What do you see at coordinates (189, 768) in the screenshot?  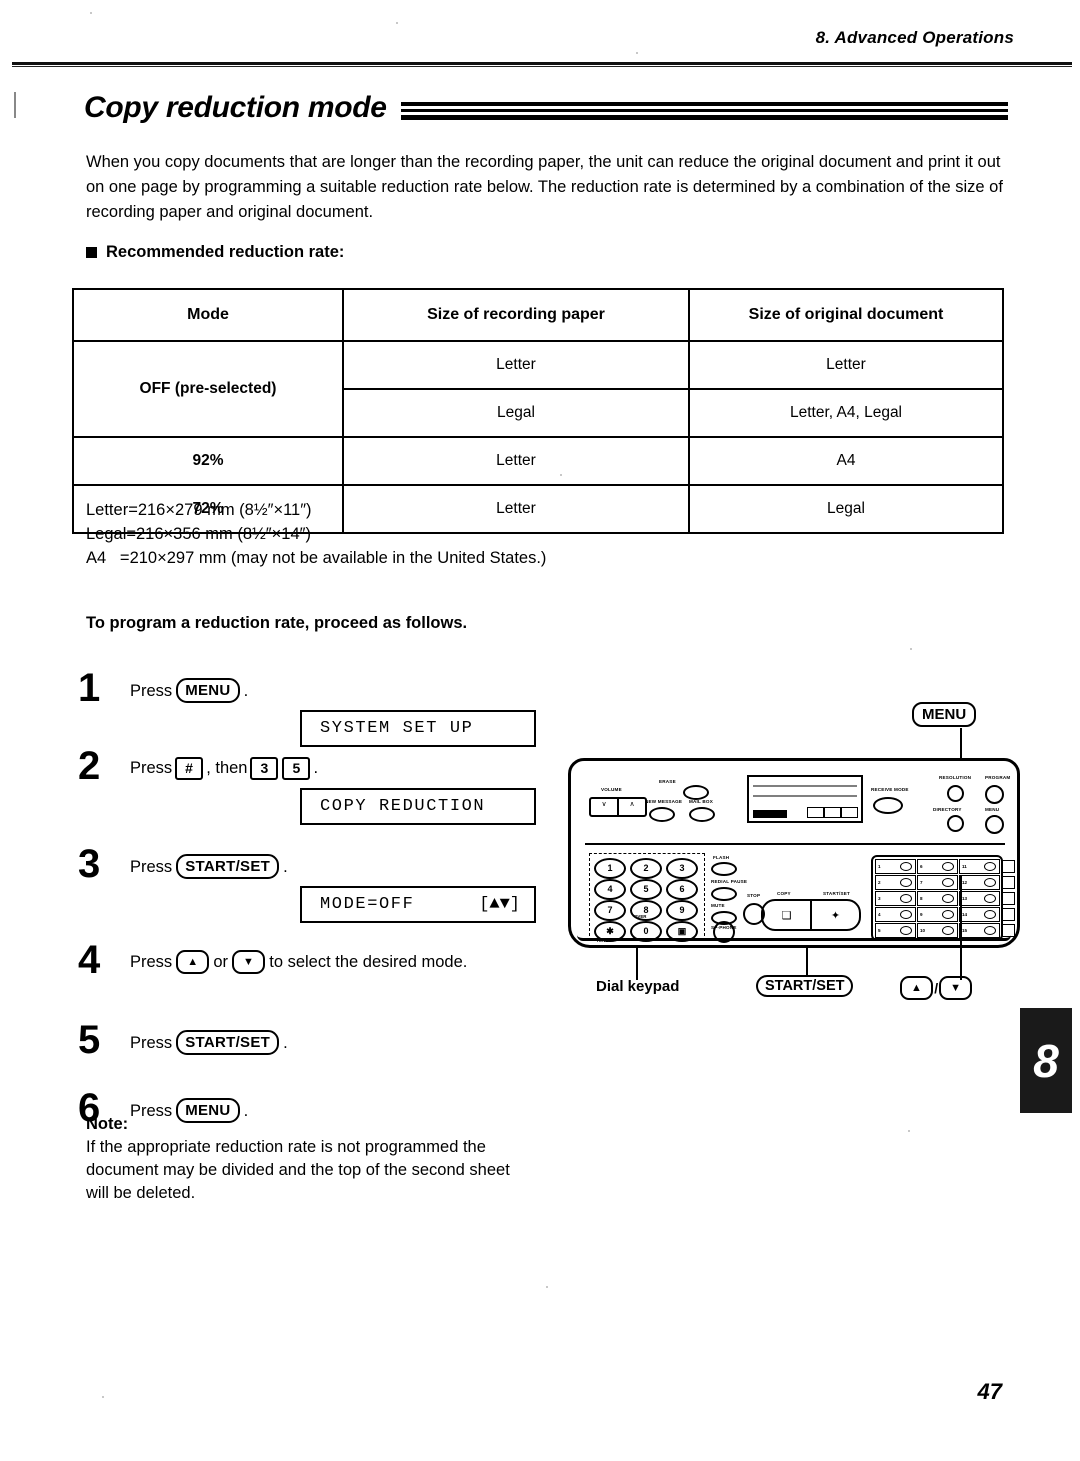 I see `hash-key: #` at bounding box center [189, 768].